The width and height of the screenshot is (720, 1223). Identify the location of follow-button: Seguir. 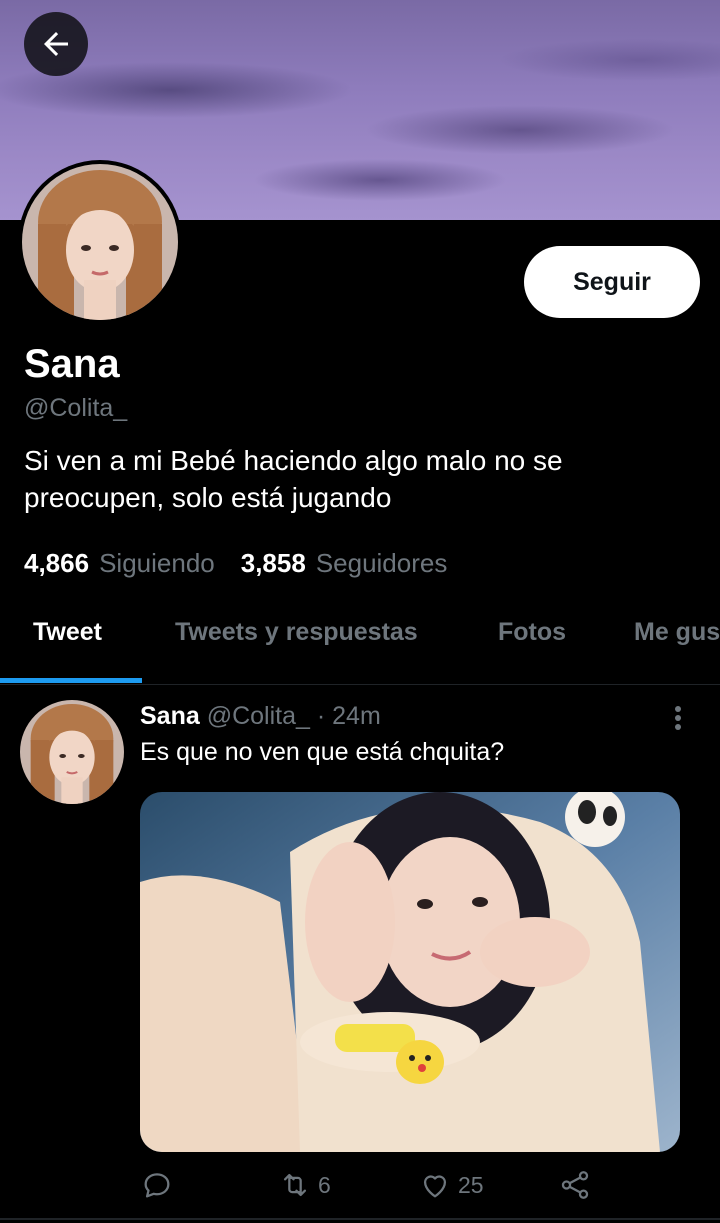
(612, 282).